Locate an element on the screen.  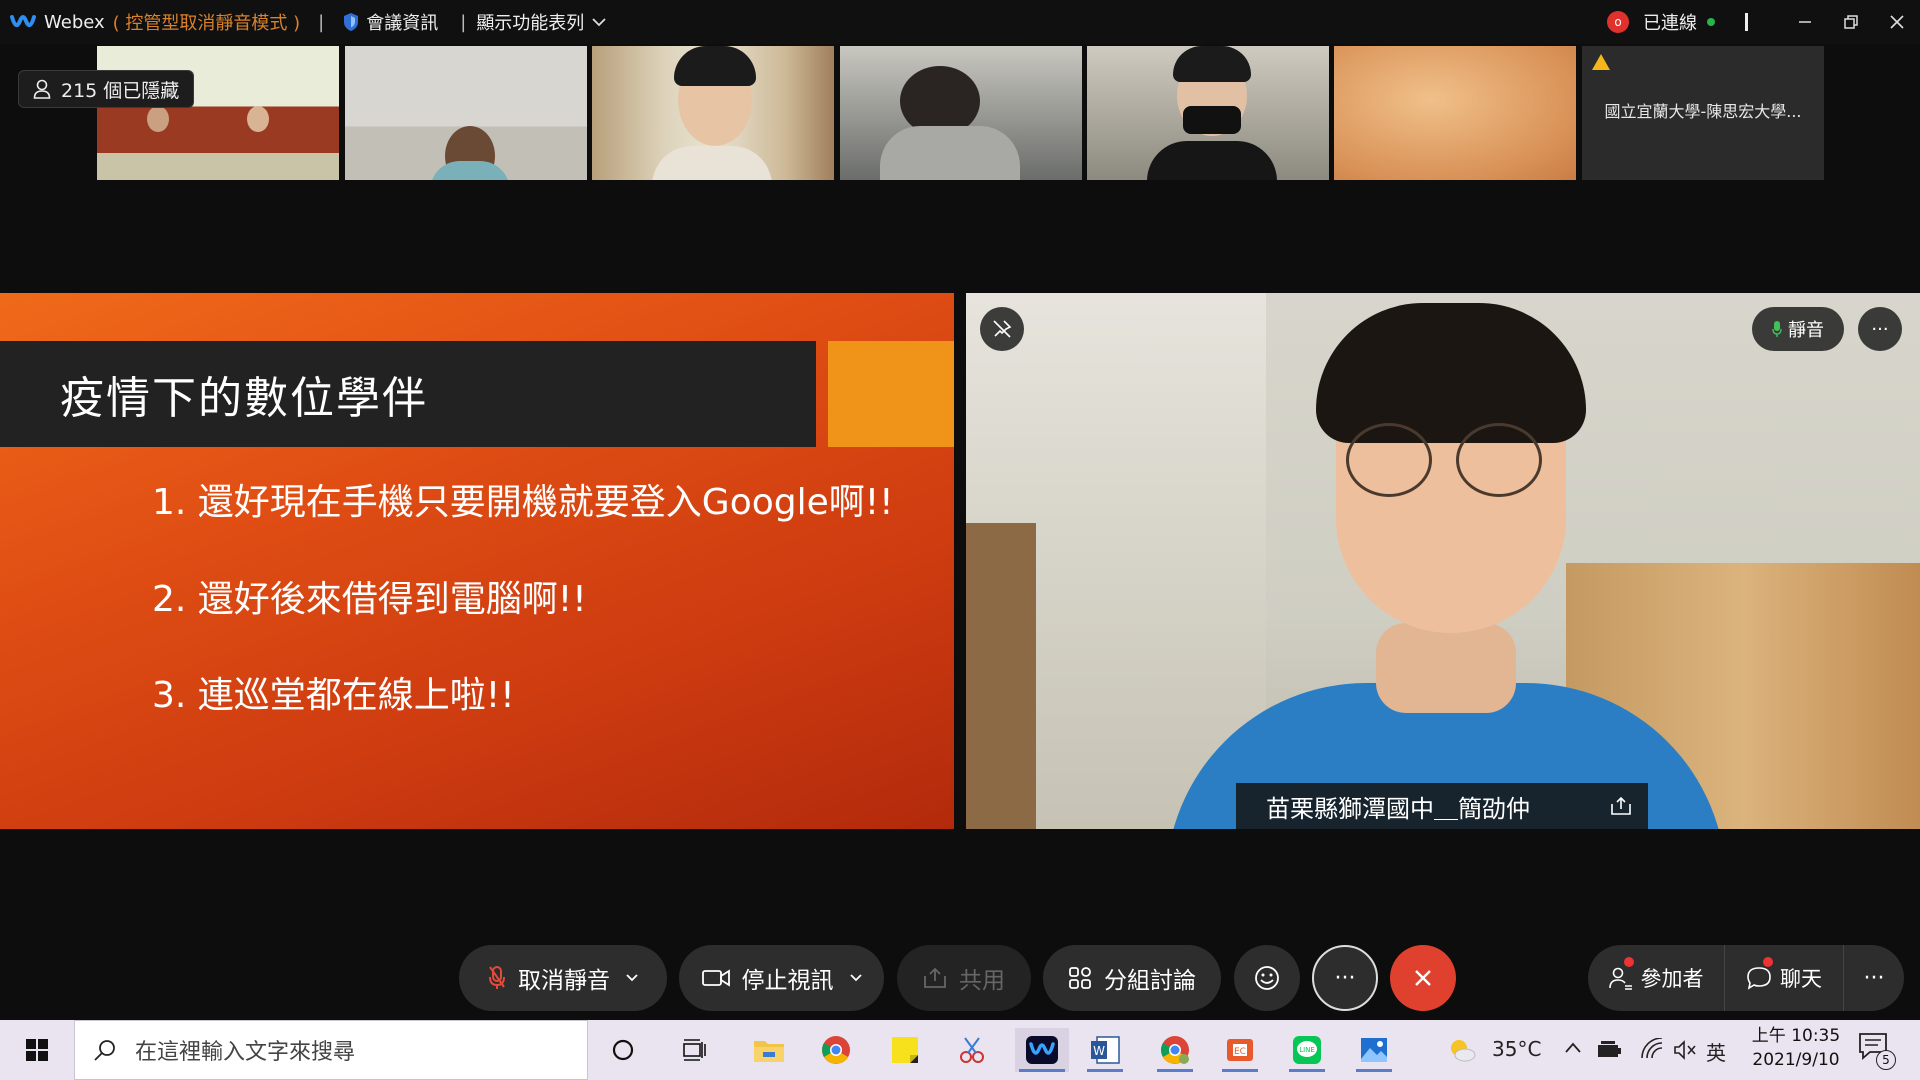
snipping-tool-button is located at coordinates (972, 1050).